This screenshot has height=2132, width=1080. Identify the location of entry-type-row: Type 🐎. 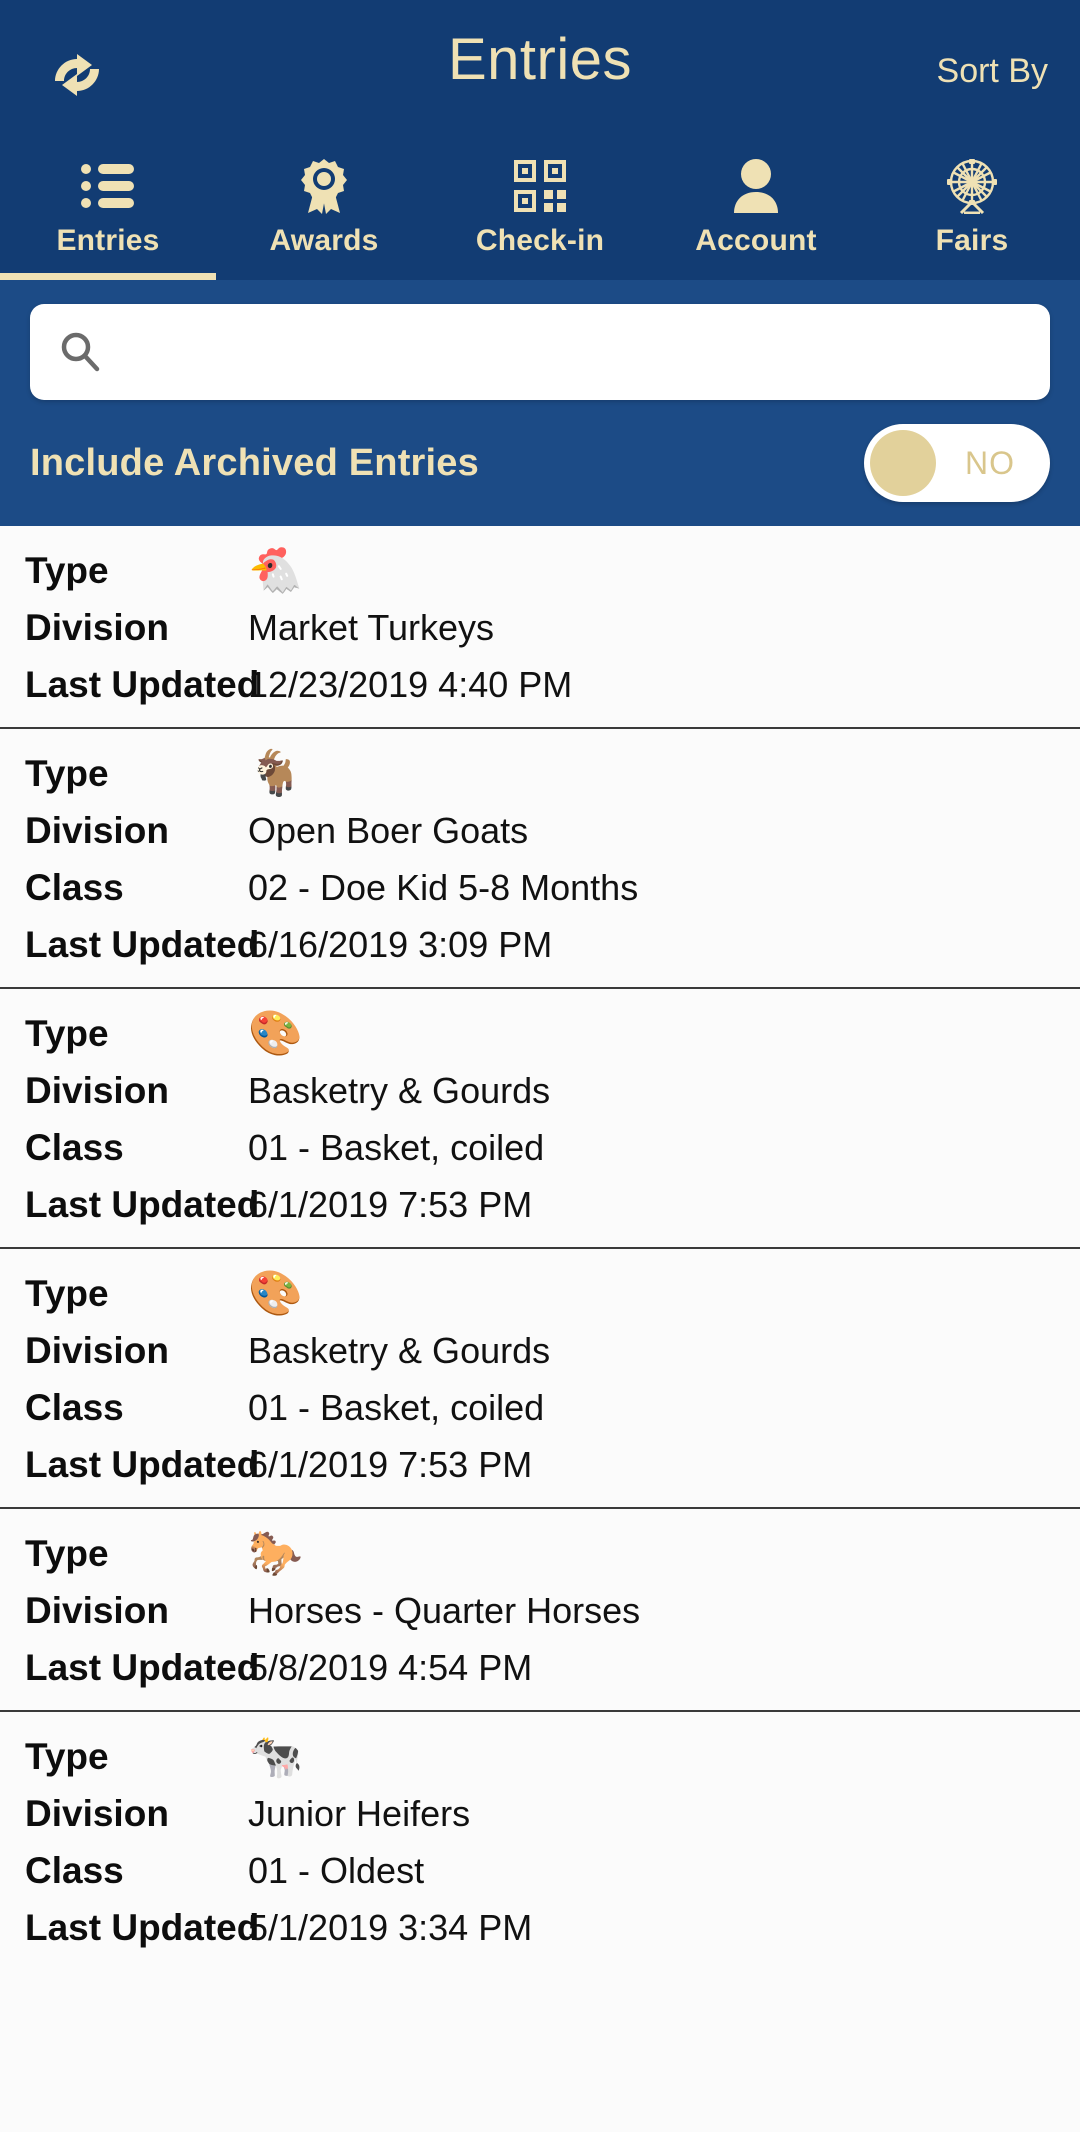
(540, 1553).